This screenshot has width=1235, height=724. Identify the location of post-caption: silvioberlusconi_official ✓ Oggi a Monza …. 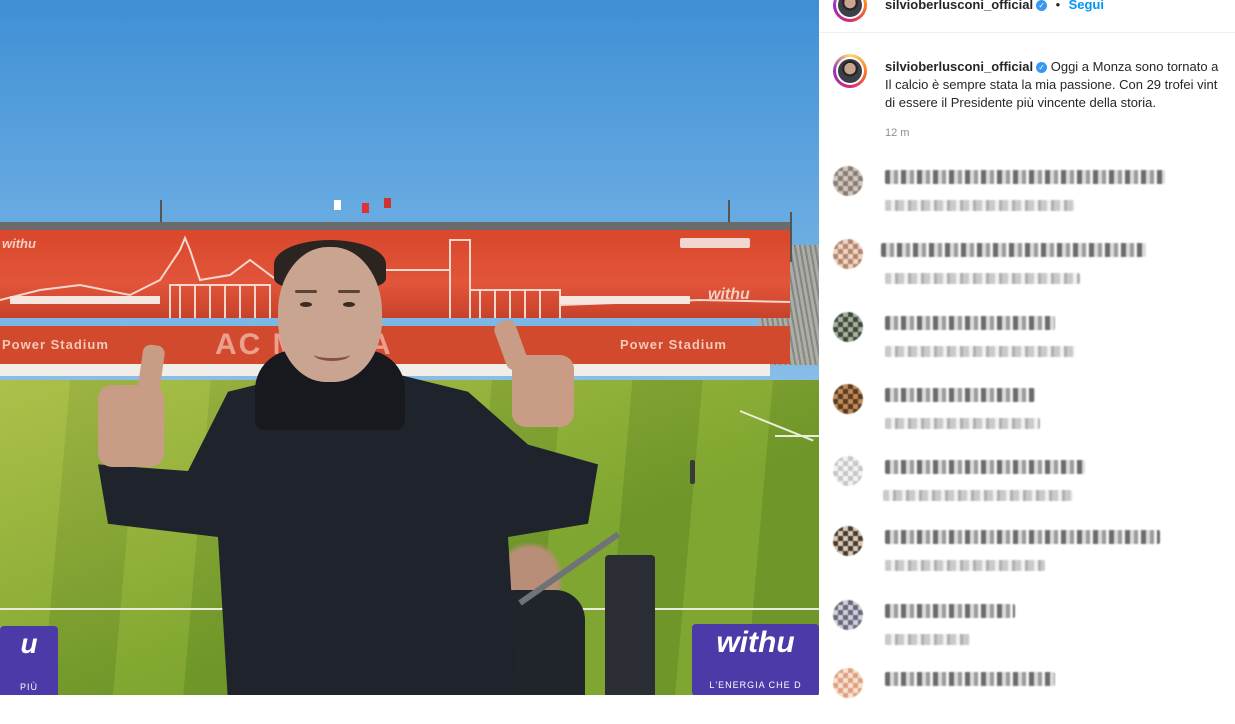
(1060, 85).